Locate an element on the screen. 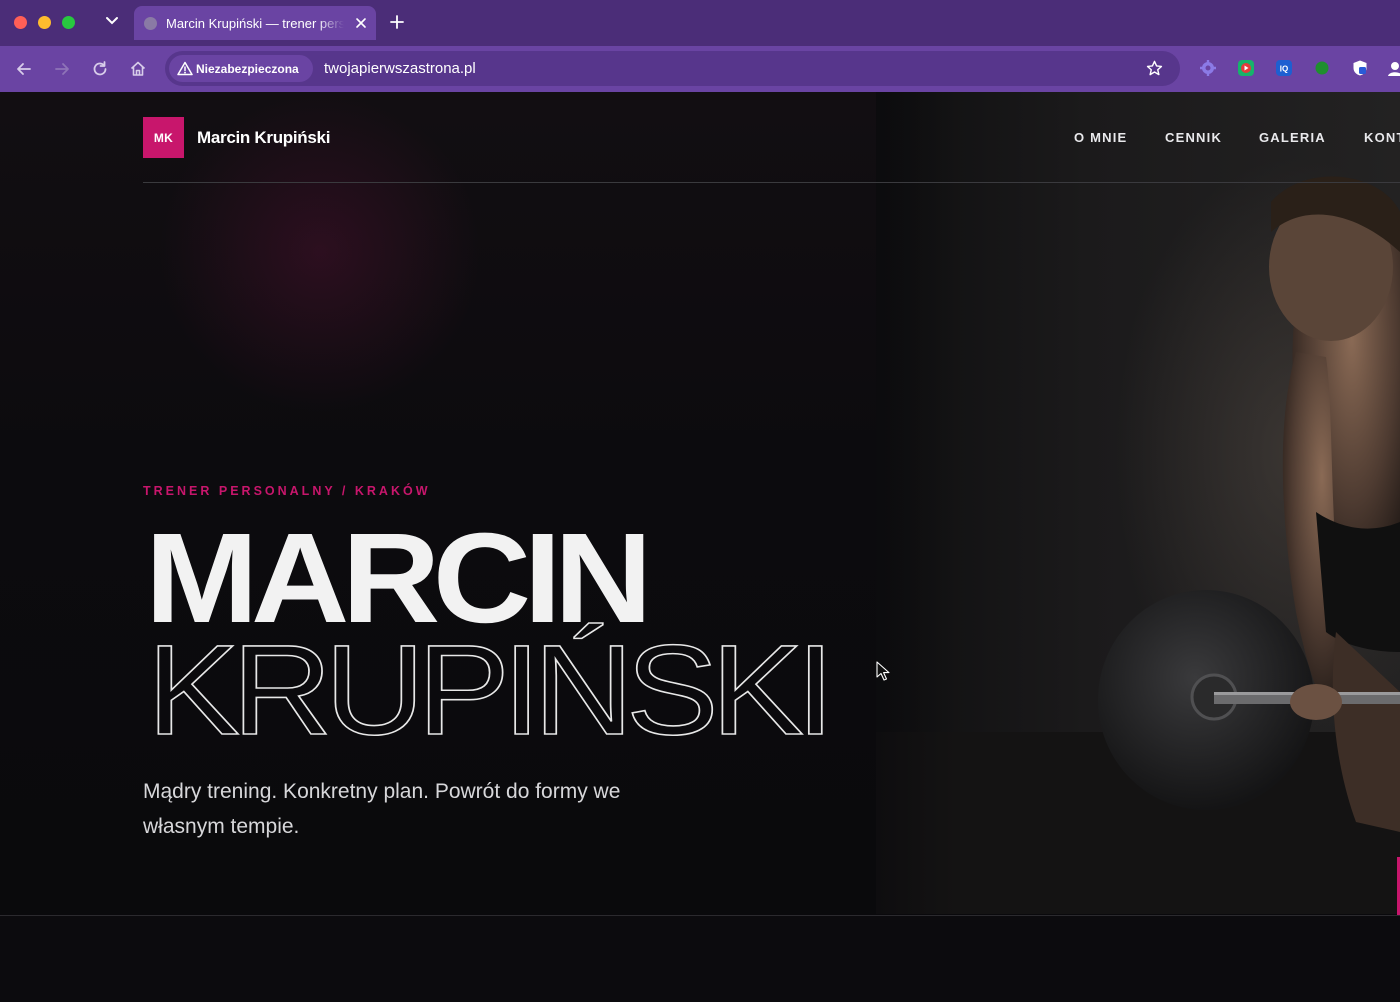 The height and width of the screenshot is (1002, 1400). maximize-window-button is located at coordinates (68, 22).